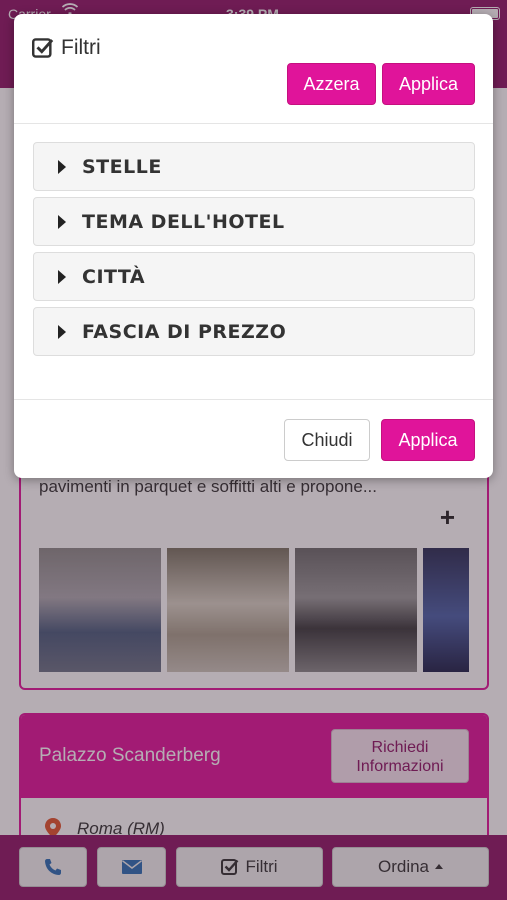 This screenshot has width=507, height=900. I want to click on modal-title: Filtri, so click(66, 48).